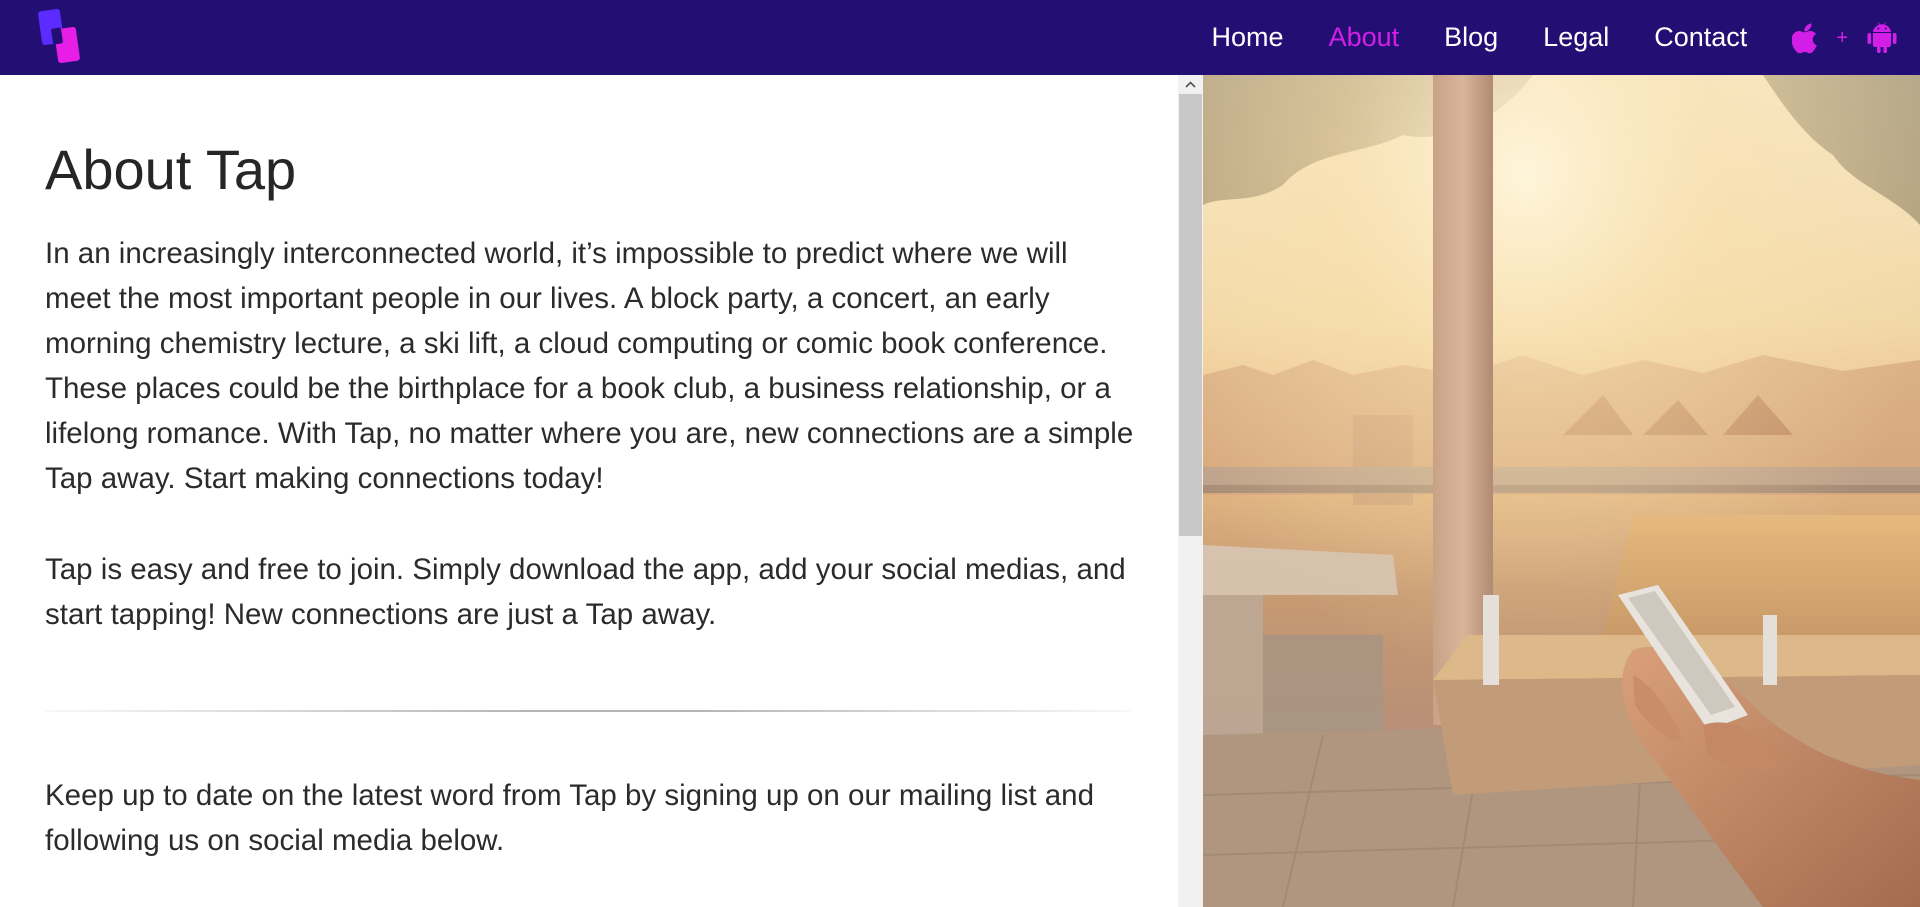  What do you see at coordinates (1806, 38) in the screenshot?
I see `apple-icon` at bounding box center [1806, 38].